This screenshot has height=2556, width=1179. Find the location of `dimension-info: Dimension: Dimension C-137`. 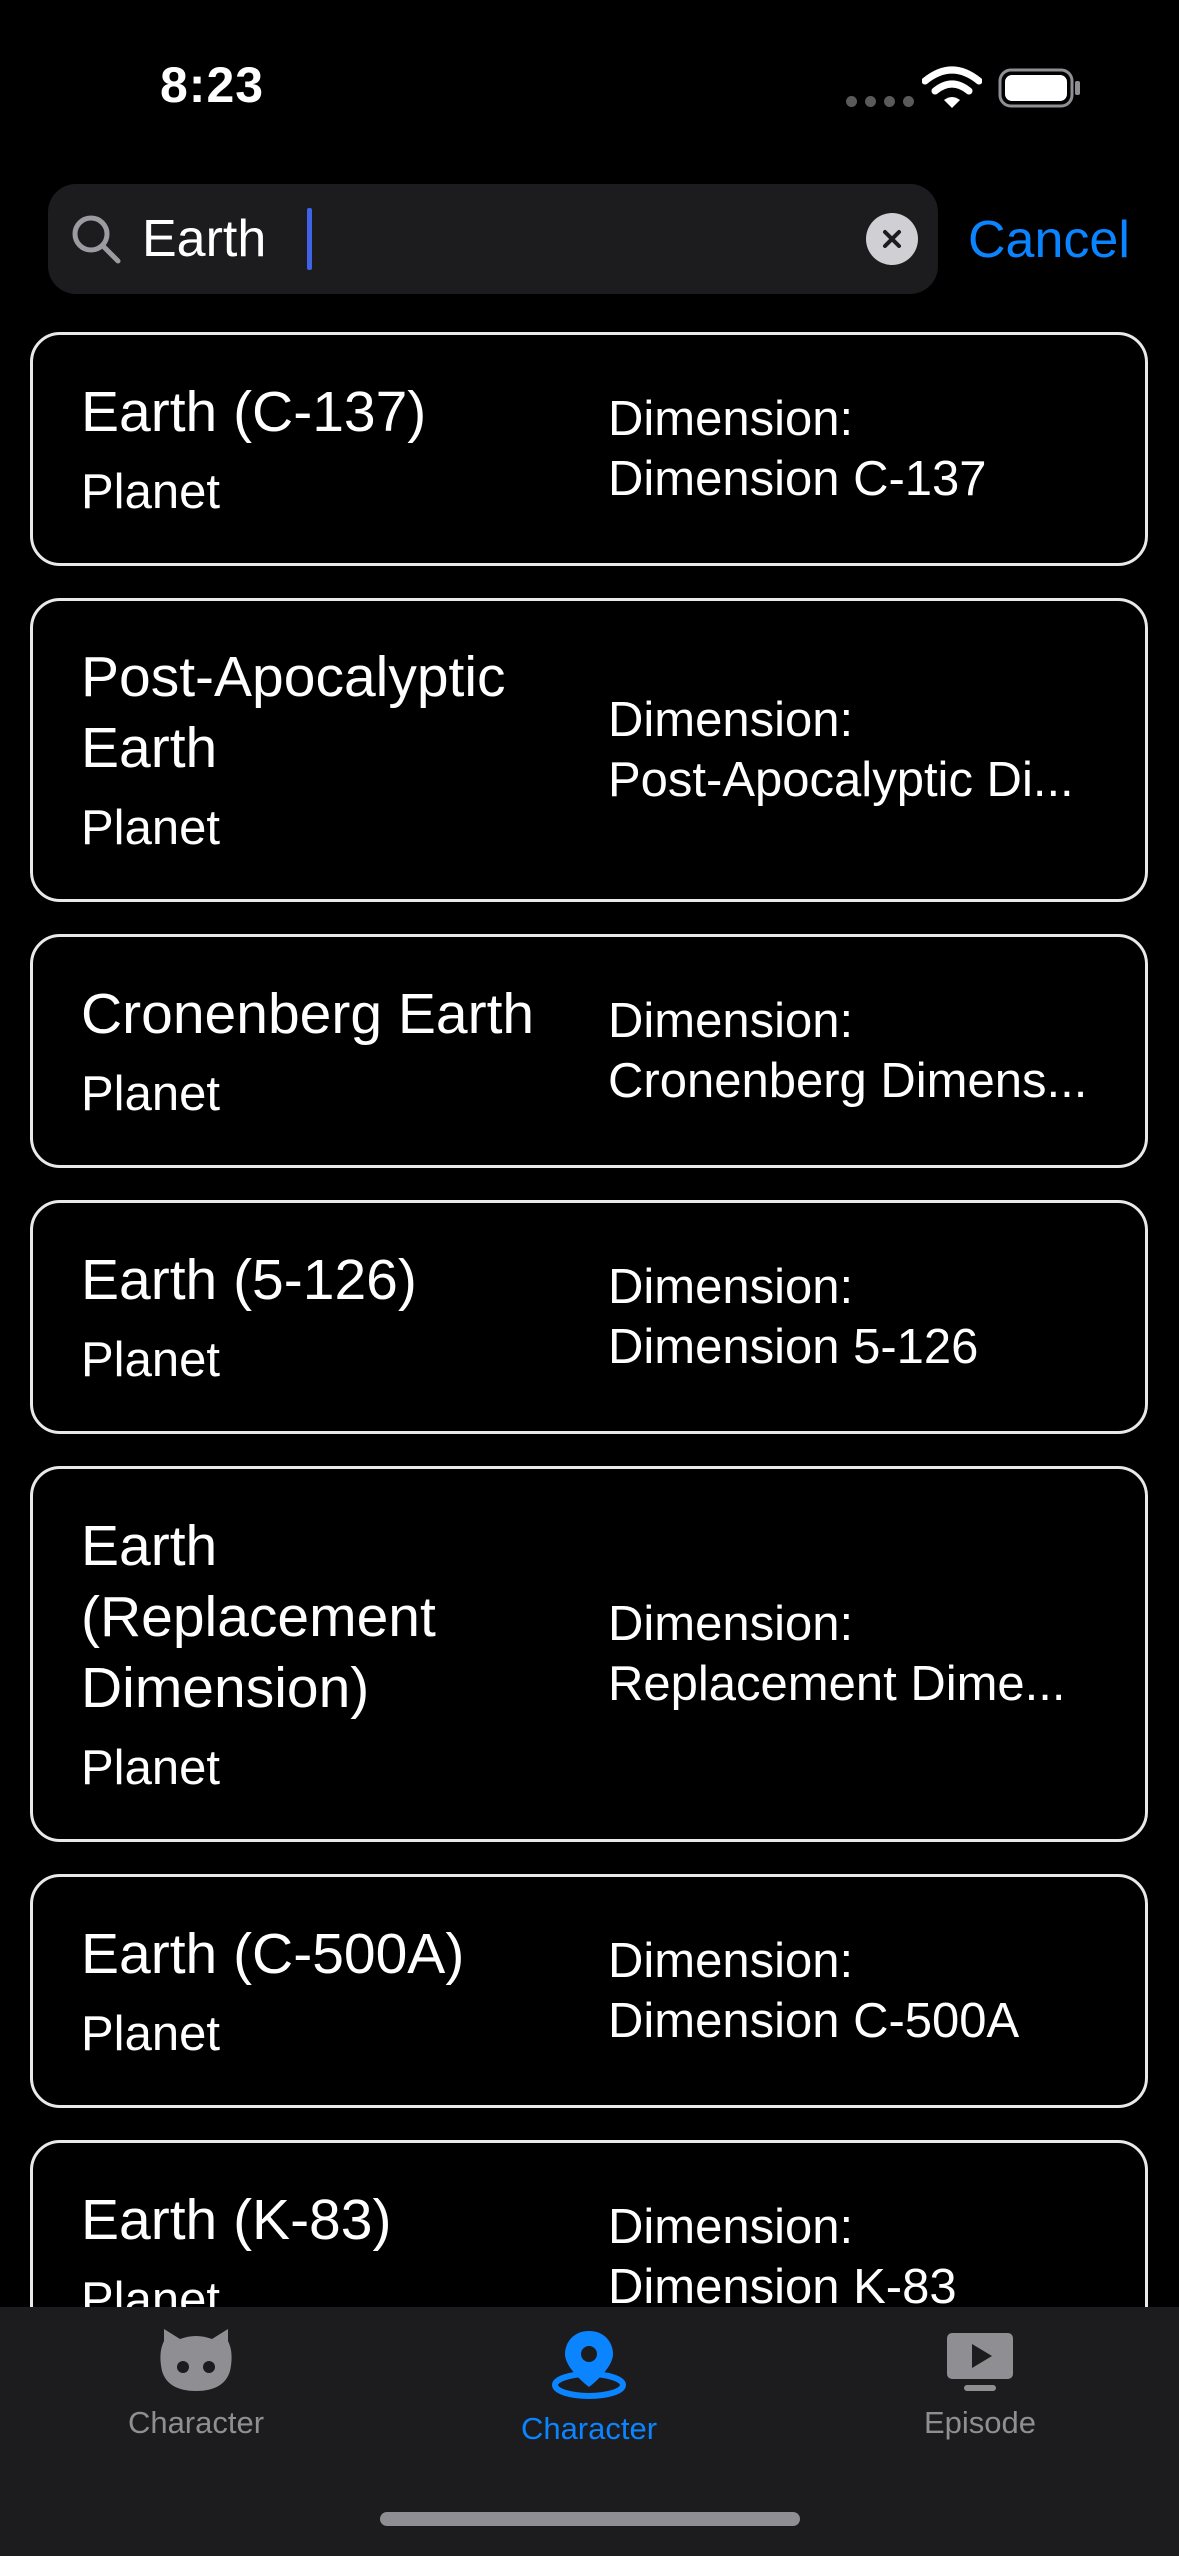

dimension-info: Dimension: Dimension C-137 is located at coordinates (868, 449).